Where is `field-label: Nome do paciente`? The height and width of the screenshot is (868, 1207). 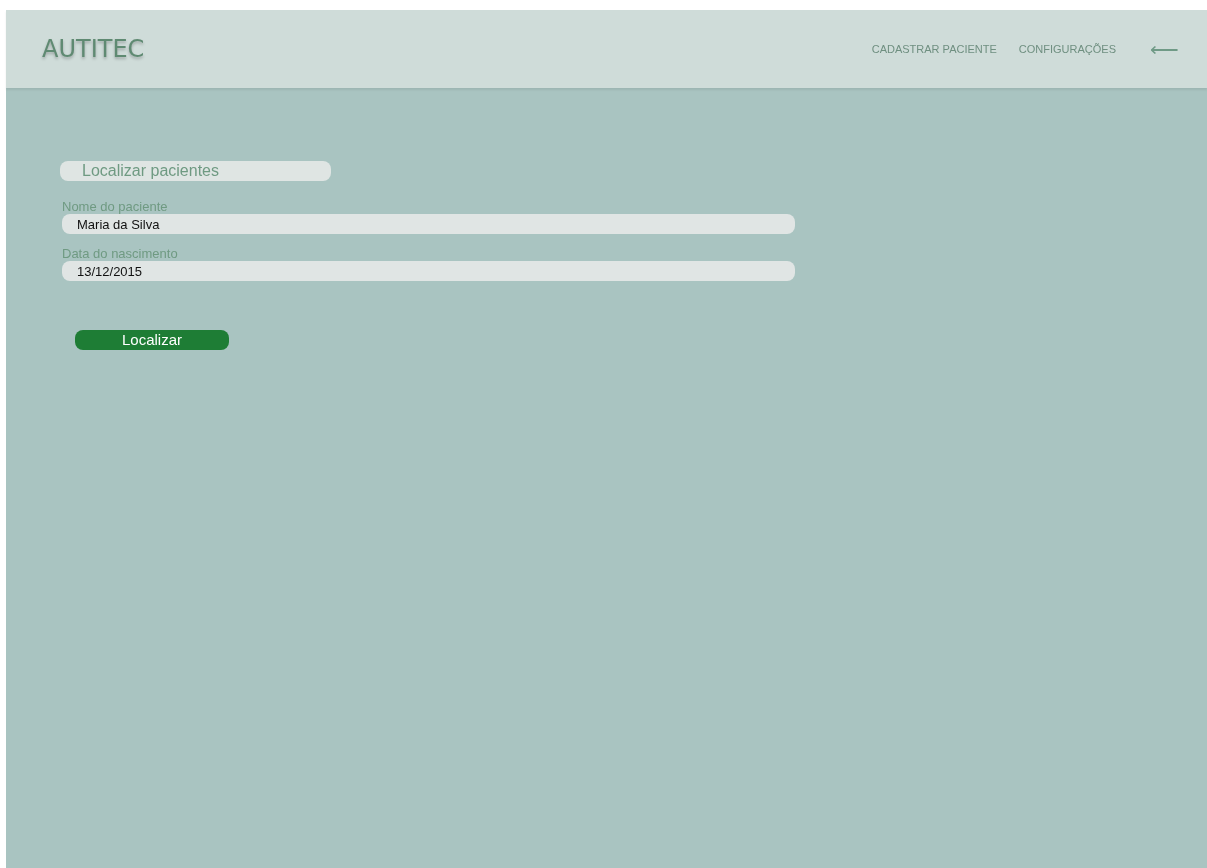
field-label: Nome do paciente is located at coordinates (115, 207).